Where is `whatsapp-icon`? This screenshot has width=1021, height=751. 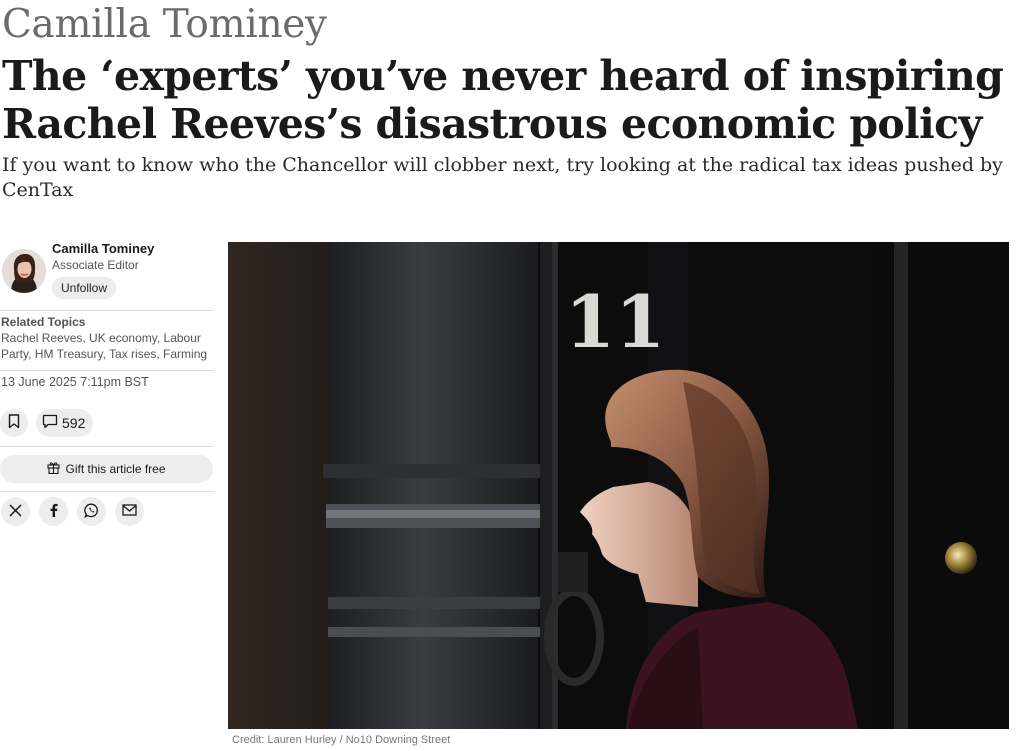 whatsapp-icon is located at coordinates (91, 512).